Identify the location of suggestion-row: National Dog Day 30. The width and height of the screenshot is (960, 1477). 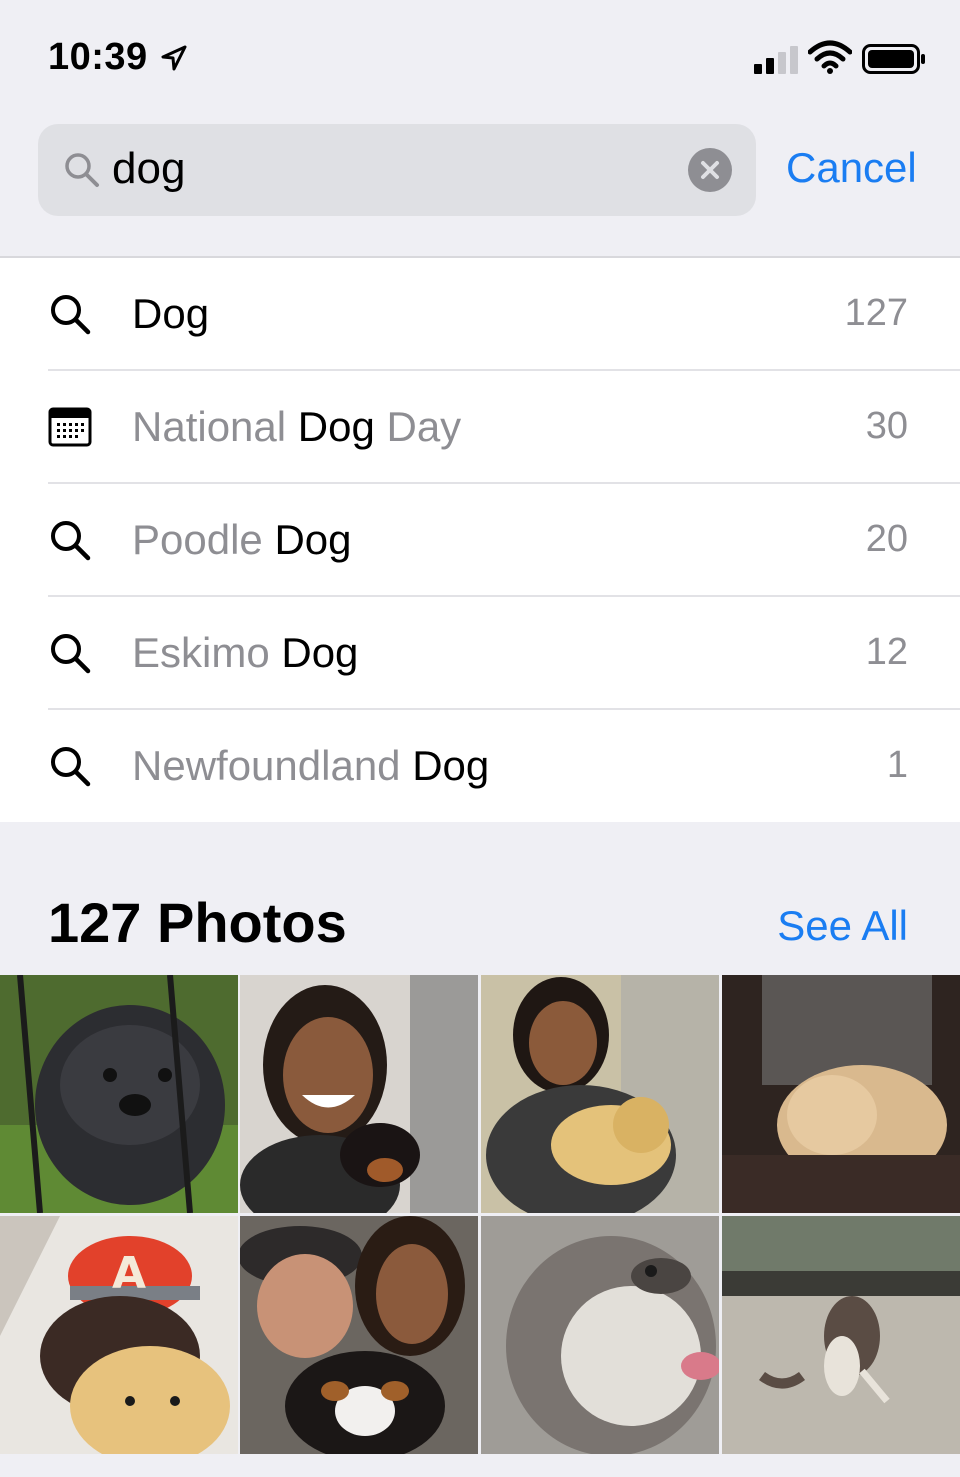
(480, 427).